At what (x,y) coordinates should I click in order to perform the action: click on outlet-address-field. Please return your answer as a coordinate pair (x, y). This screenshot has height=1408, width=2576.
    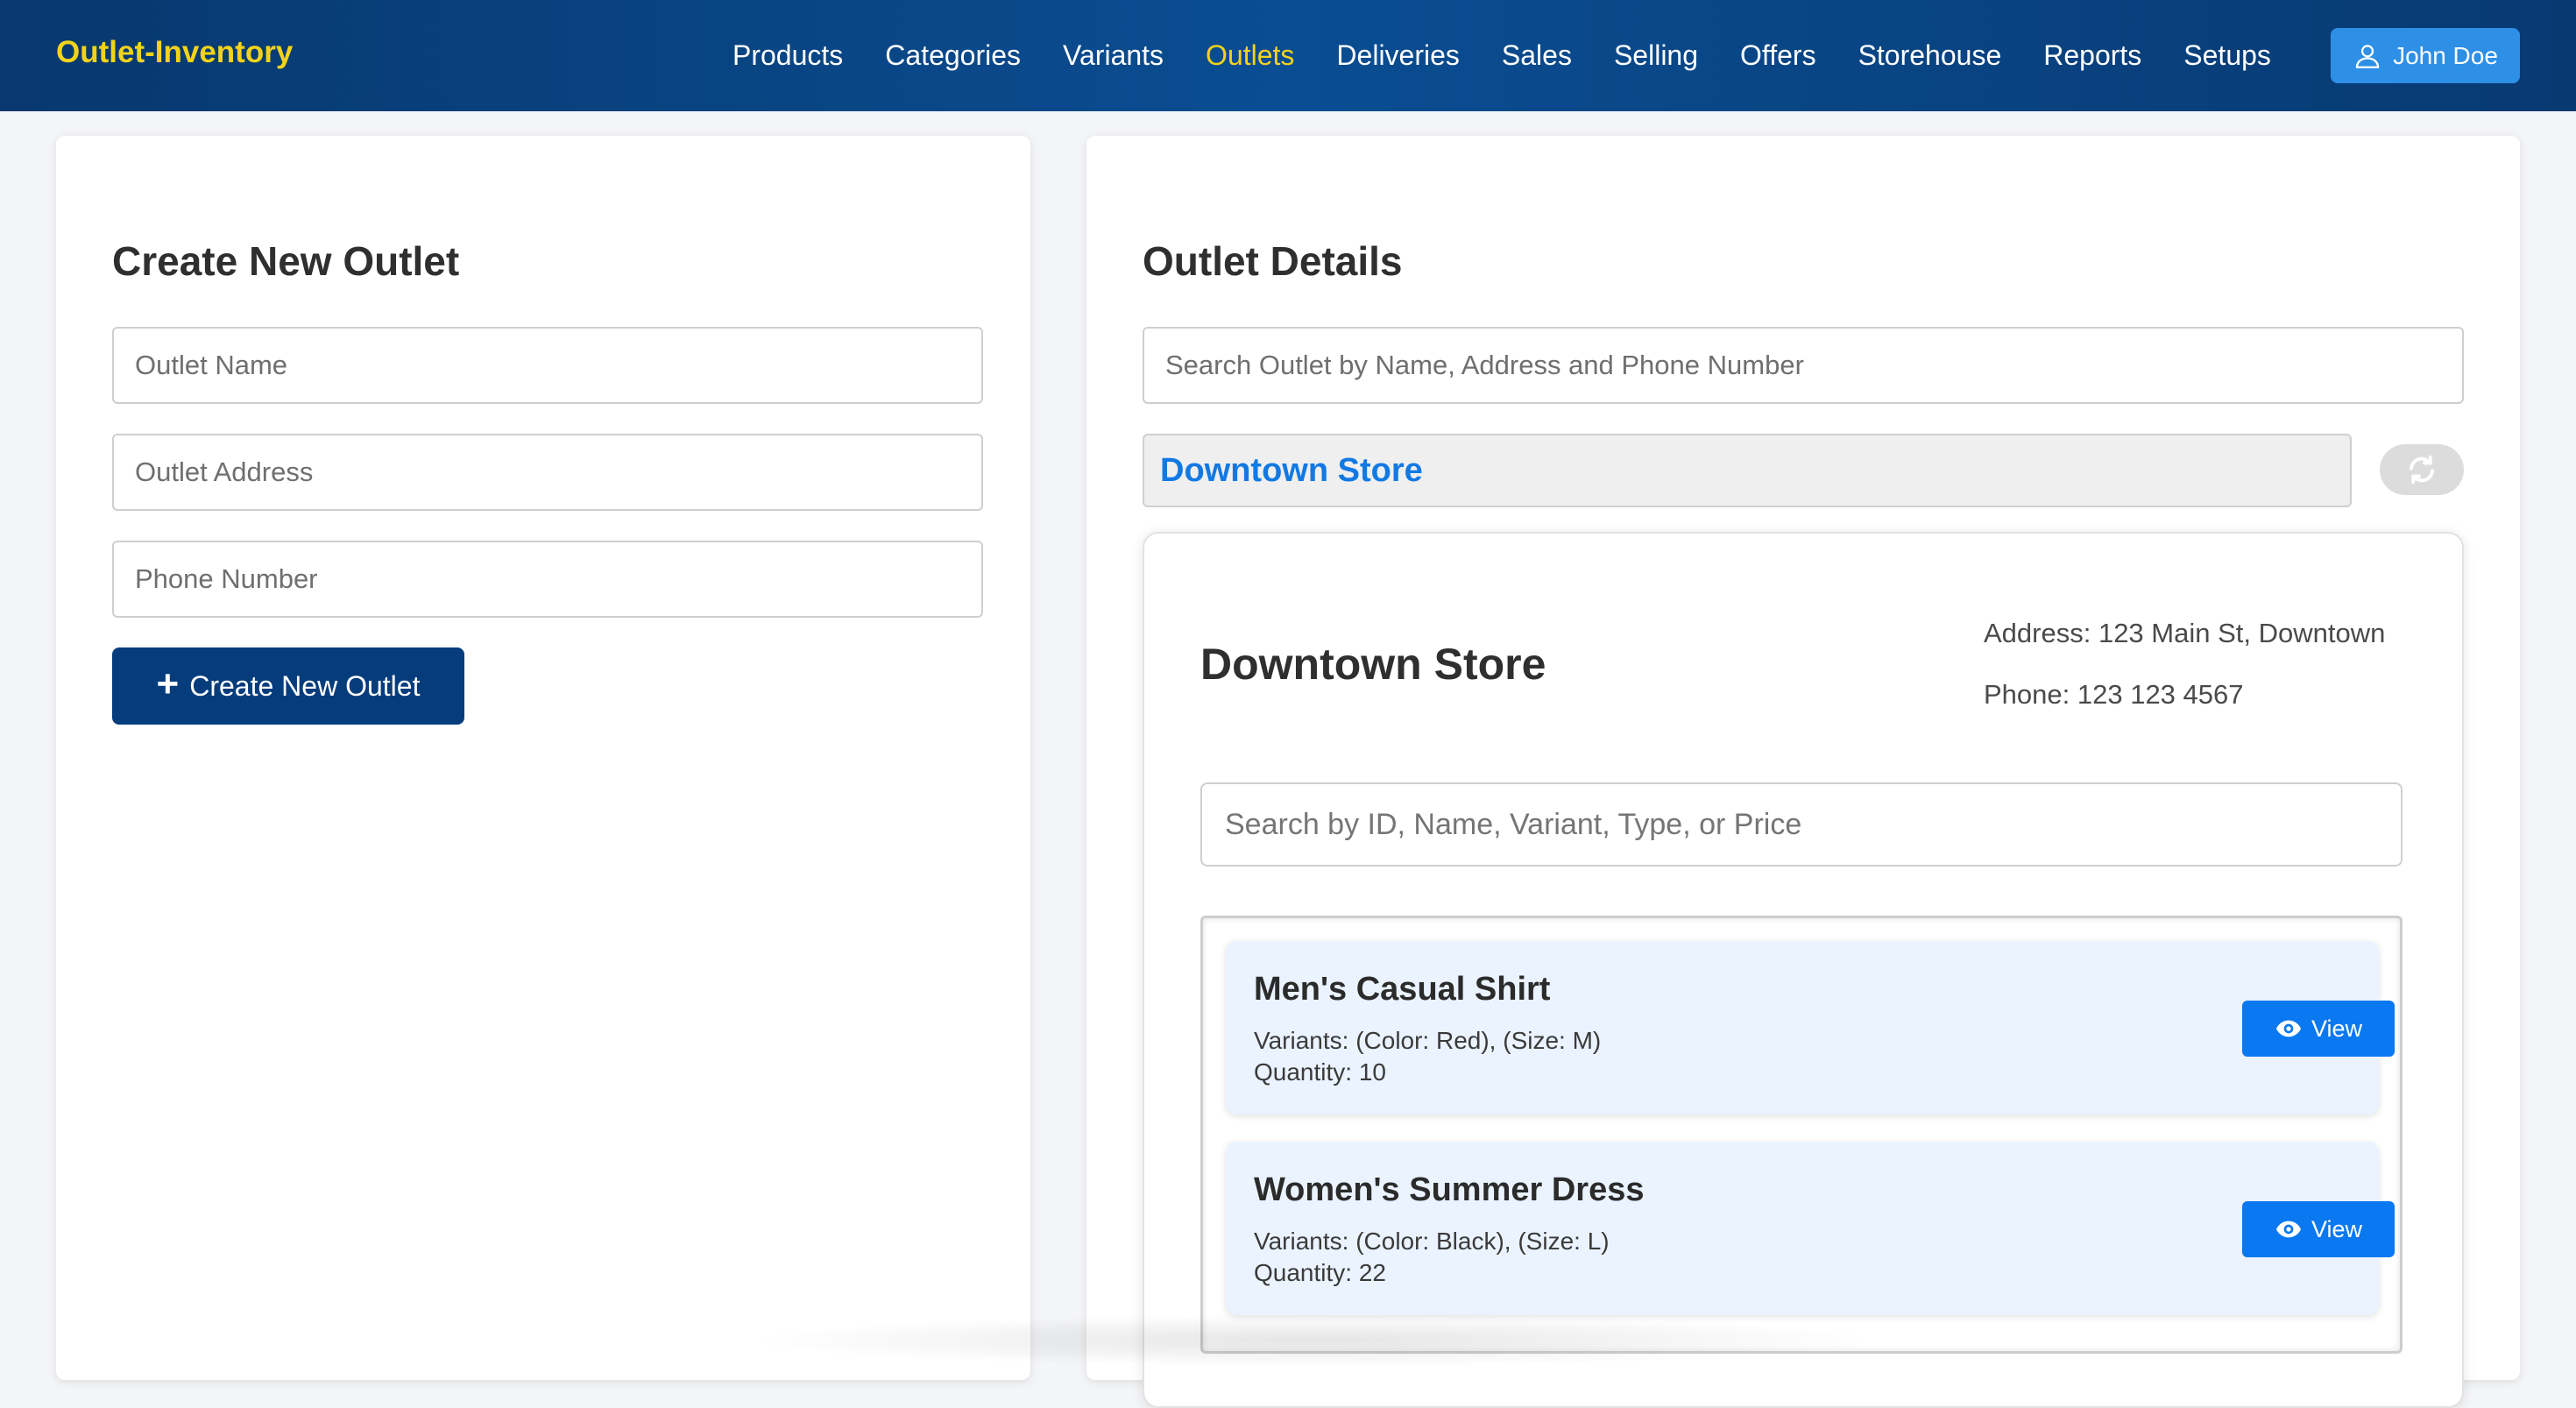
    Looking at the image, I should click on (547, 472).